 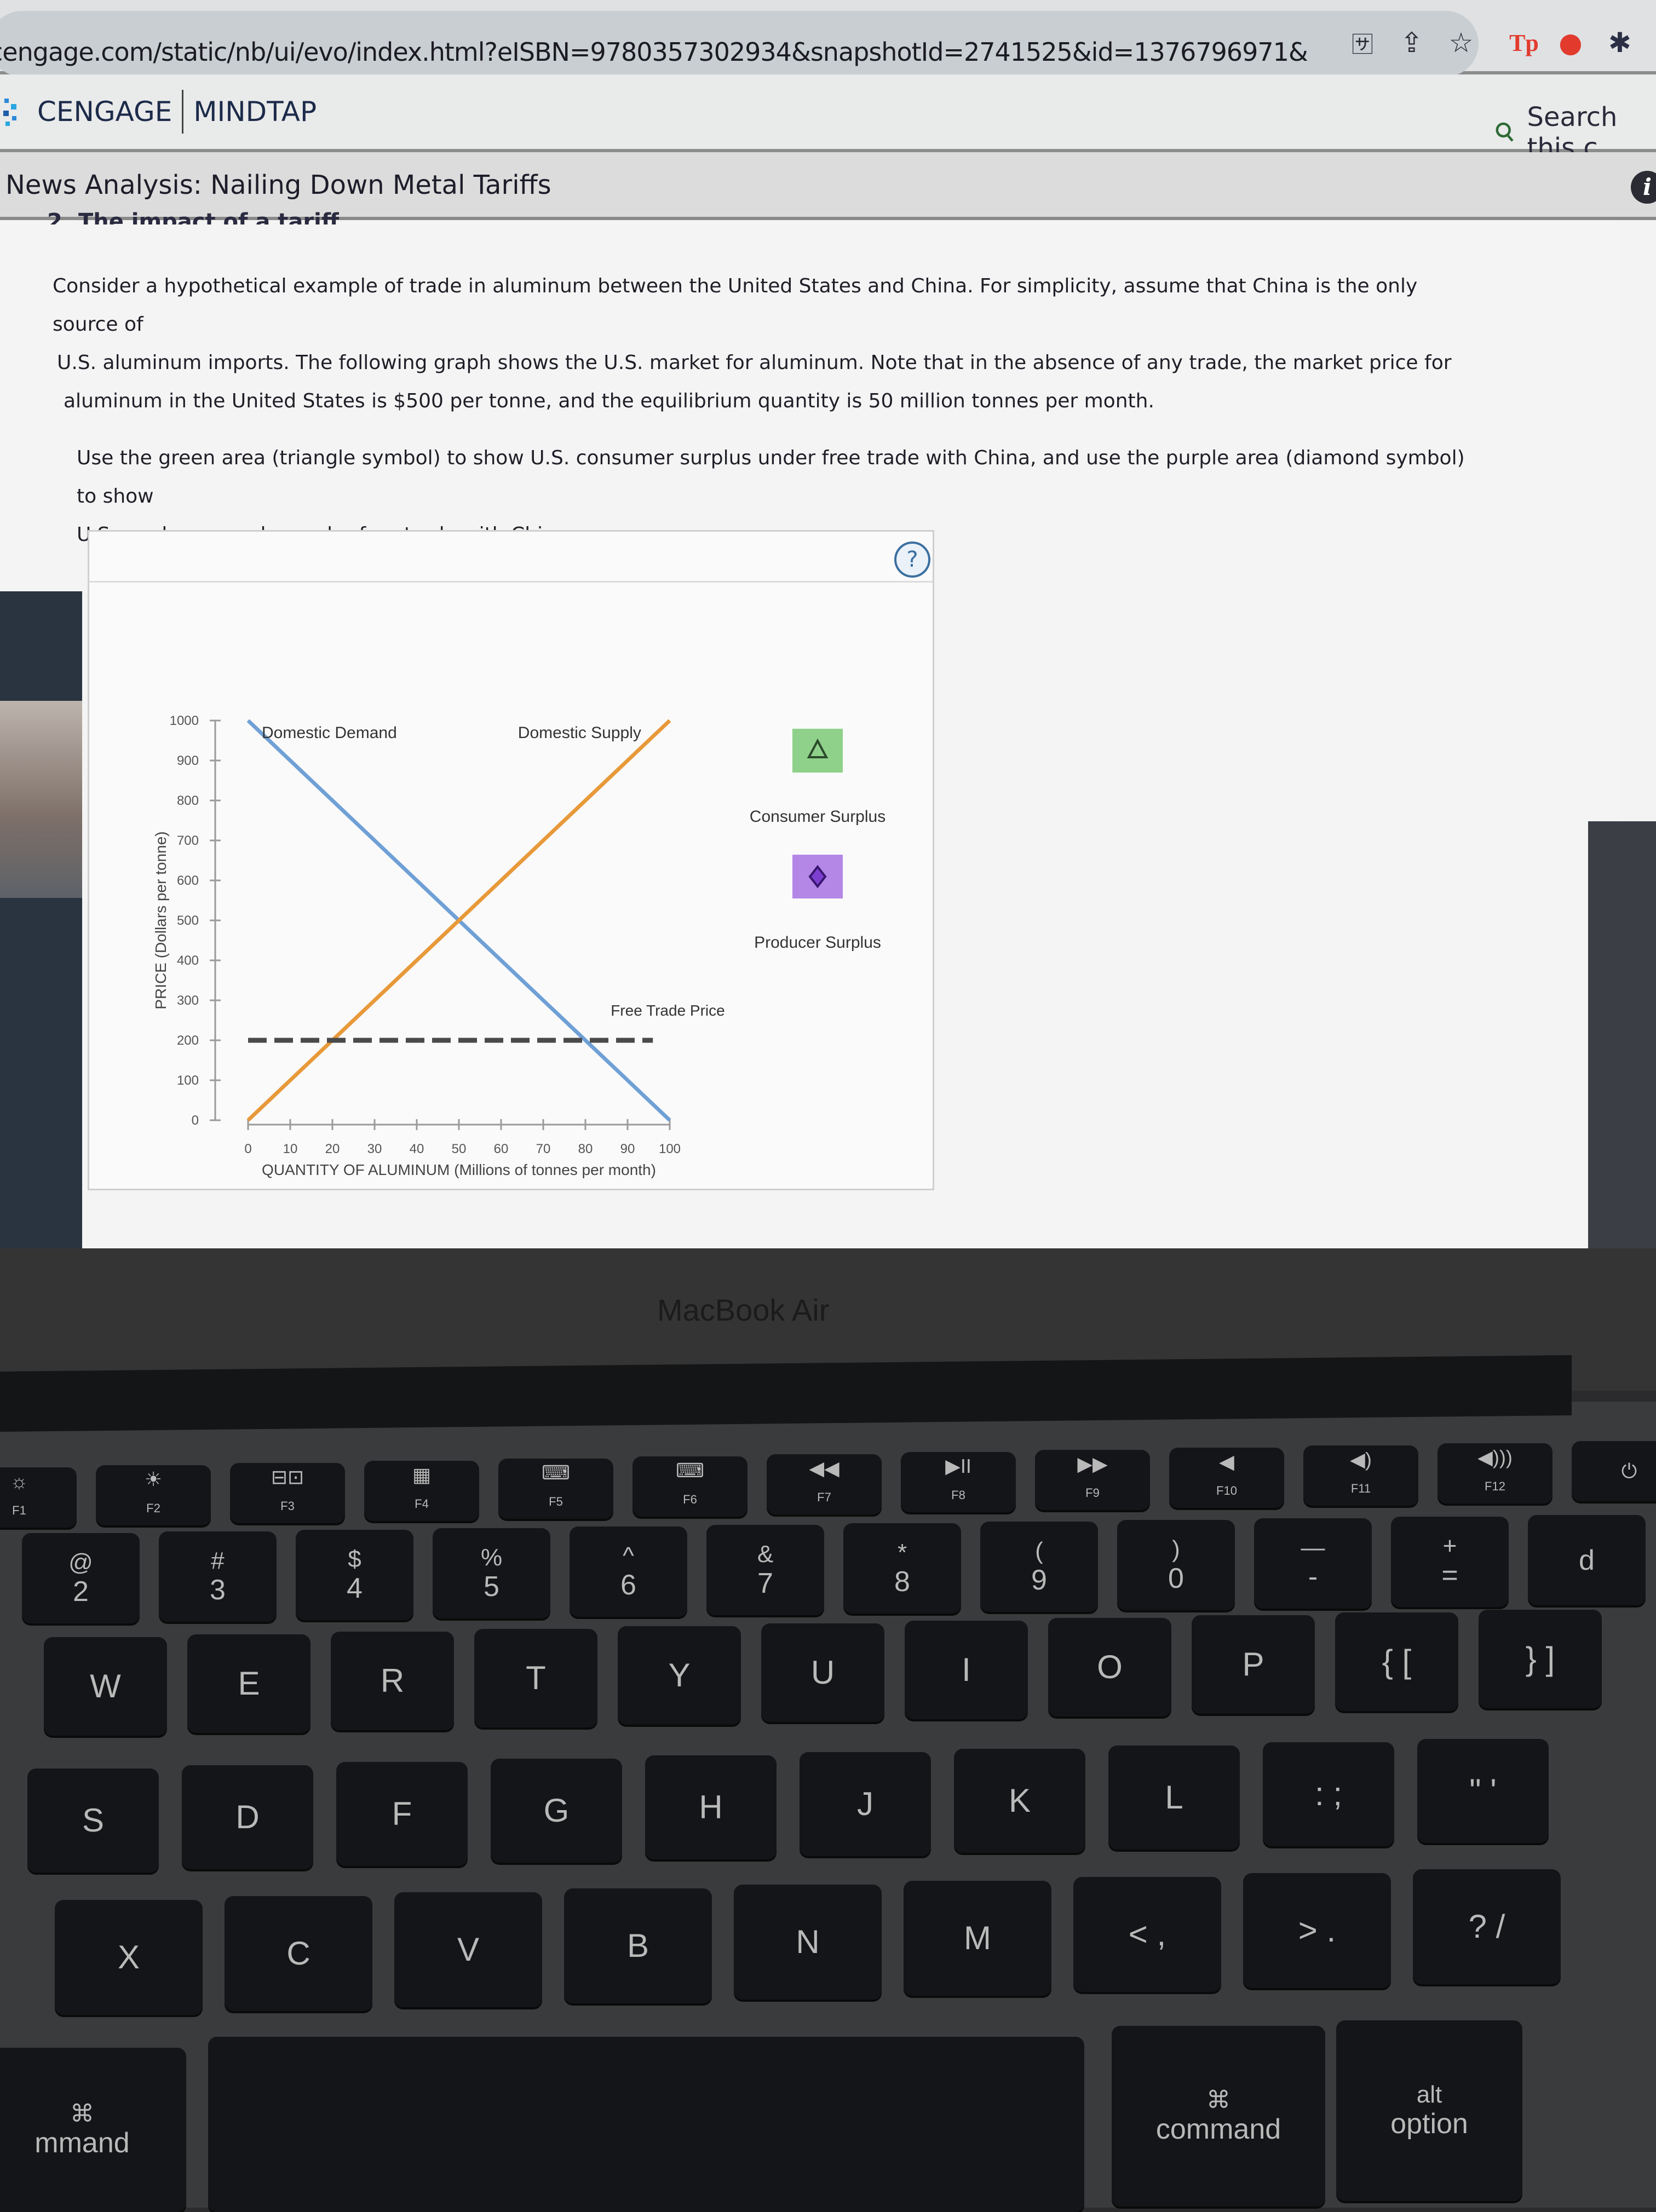 What do you see at coordinates (1587, 1560) in the screenshot?
I see `number-key: d` at bounding box center [1587, 1560].